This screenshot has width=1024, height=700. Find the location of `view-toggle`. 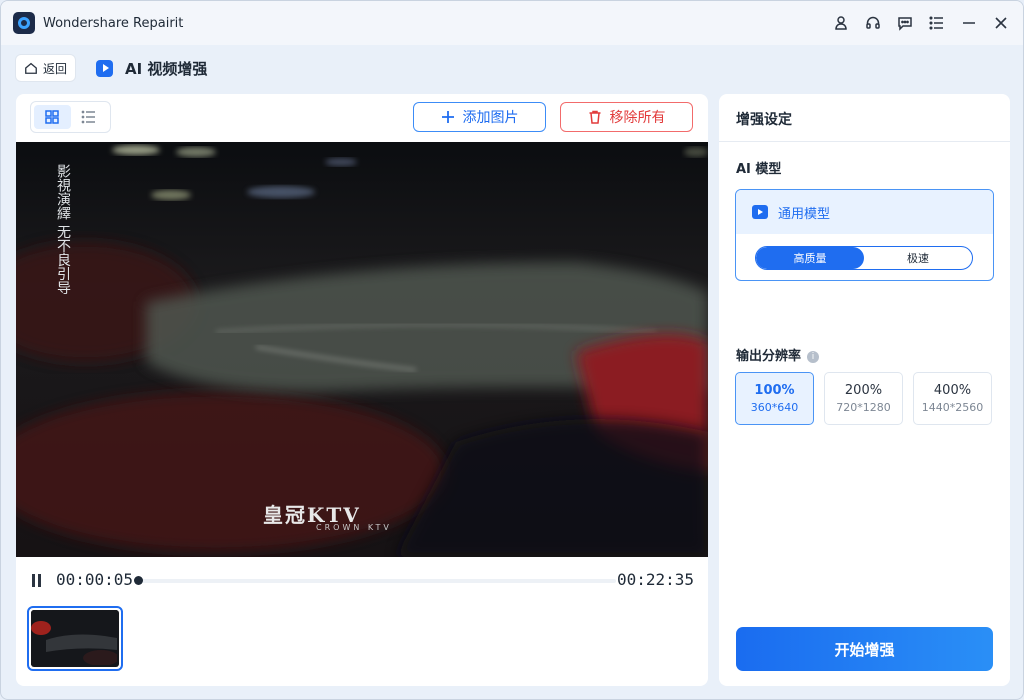

view-toggle is located at coordinates (70, 117).